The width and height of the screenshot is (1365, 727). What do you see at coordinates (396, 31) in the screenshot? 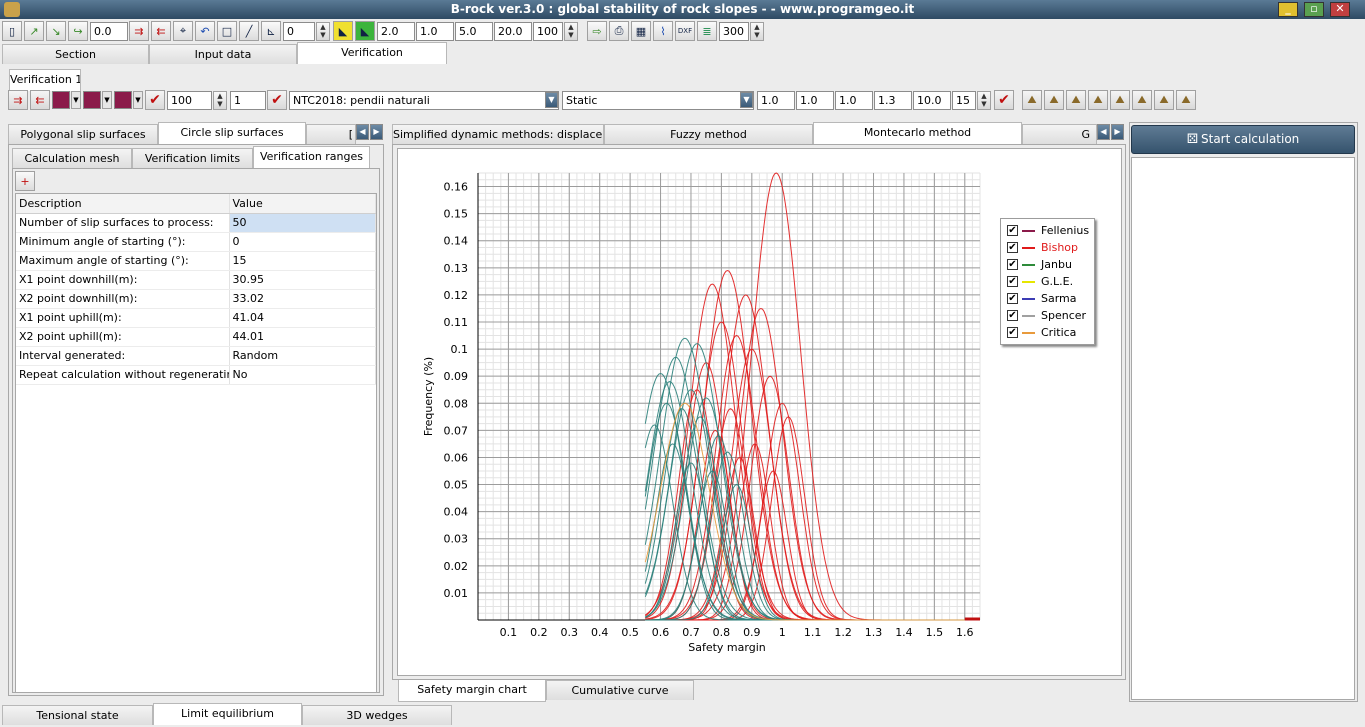
I see `scale-input-1: 2.0` at bounding box center [396, 31].